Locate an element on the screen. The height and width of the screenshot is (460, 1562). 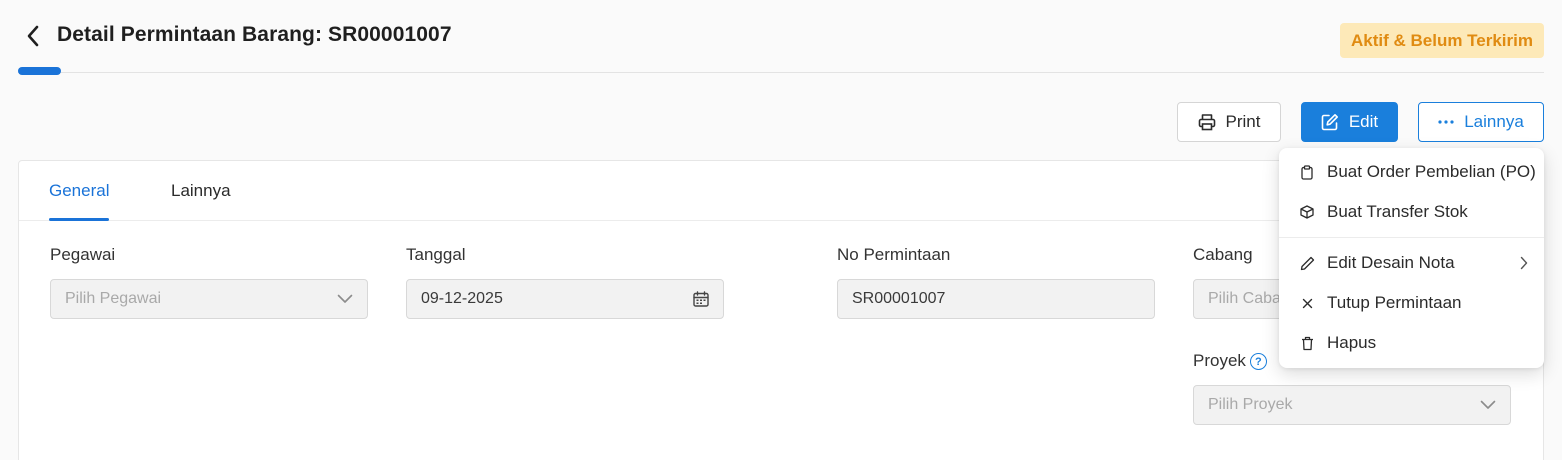
calendar-icon is located at coordinates (701, 299).